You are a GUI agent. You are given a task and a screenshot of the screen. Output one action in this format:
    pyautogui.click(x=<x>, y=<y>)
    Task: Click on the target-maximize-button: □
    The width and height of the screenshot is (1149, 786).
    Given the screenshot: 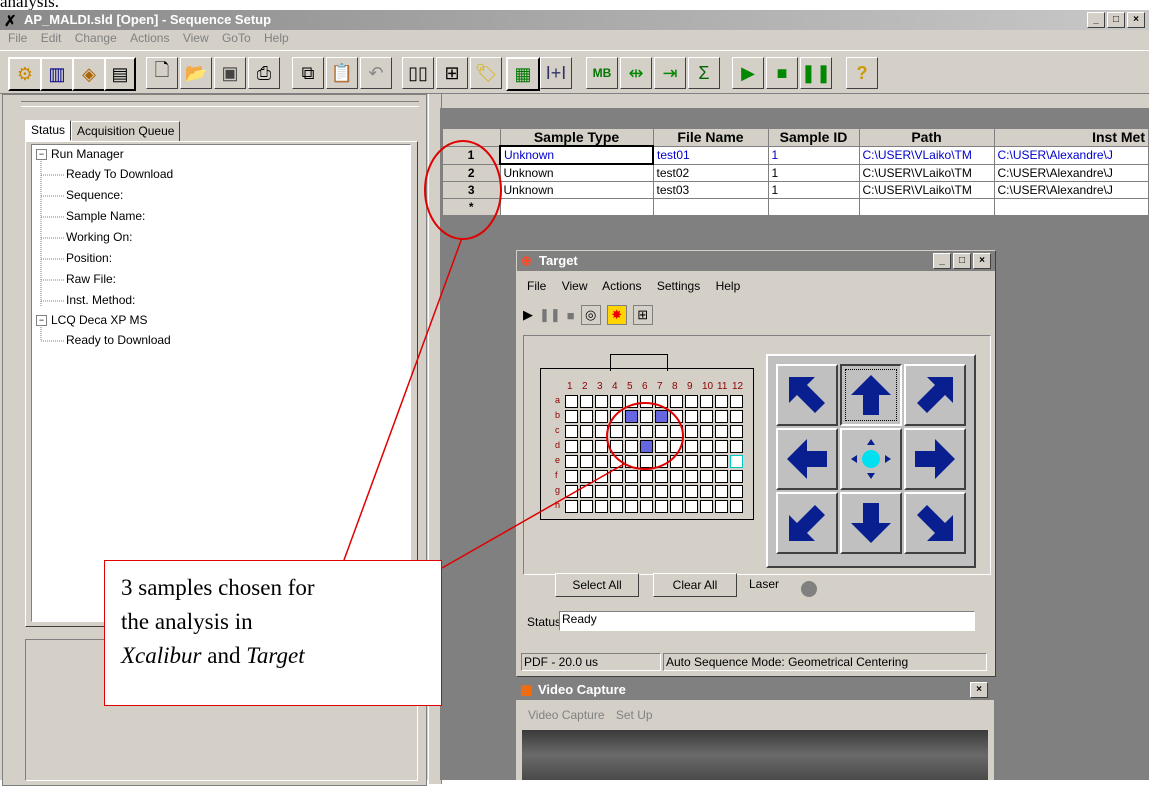 What is the action you would take?
    pyautogui.click(x=962, y=261)
    